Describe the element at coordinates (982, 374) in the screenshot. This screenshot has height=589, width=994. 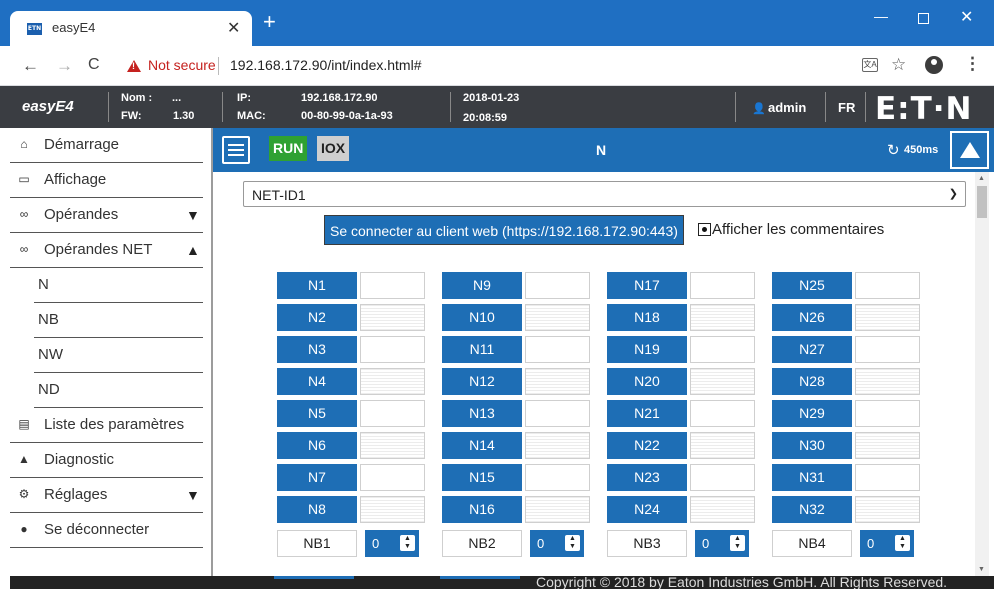
I see `scrollbar: ▲ ▼` at that location.